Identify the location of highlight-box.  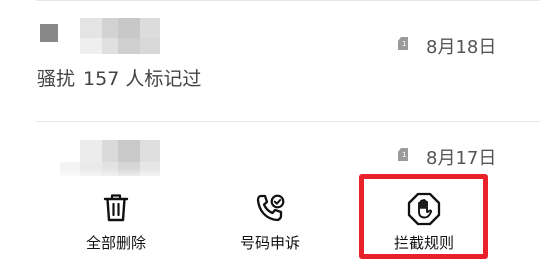
(423, 216).